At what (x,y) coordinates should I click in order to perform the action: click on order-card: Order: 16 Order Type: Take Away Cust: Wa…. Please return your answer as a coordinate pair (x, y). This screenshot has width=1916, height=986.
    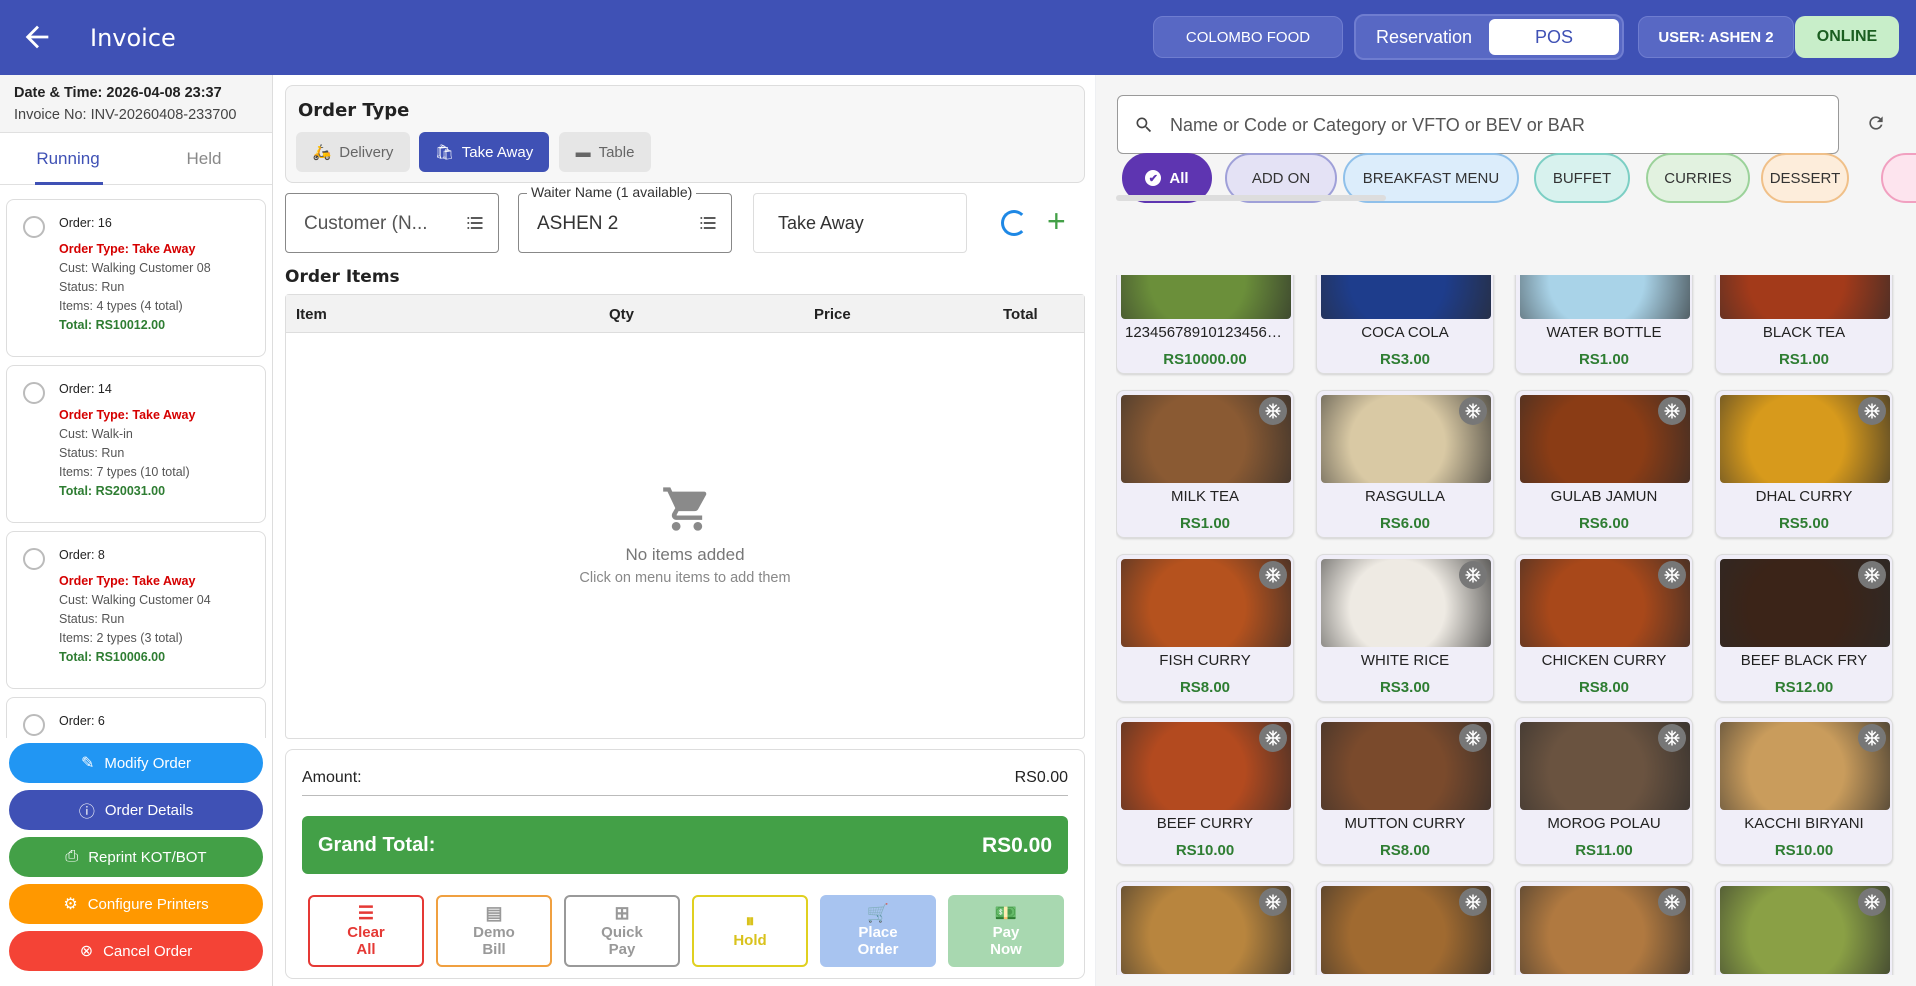
    Looking at the image, I should click on (136, 278).